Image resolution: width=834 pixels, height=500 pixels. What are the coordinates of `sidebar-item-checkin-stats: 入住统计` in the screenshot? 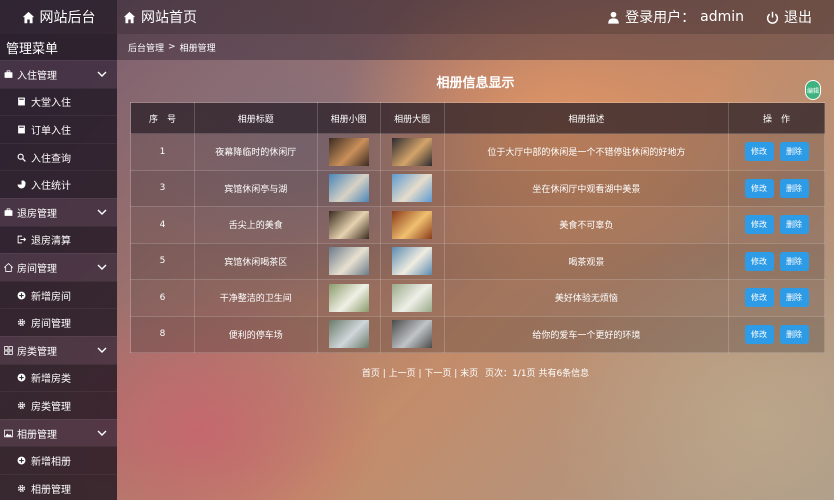 It's located at (58, 184).